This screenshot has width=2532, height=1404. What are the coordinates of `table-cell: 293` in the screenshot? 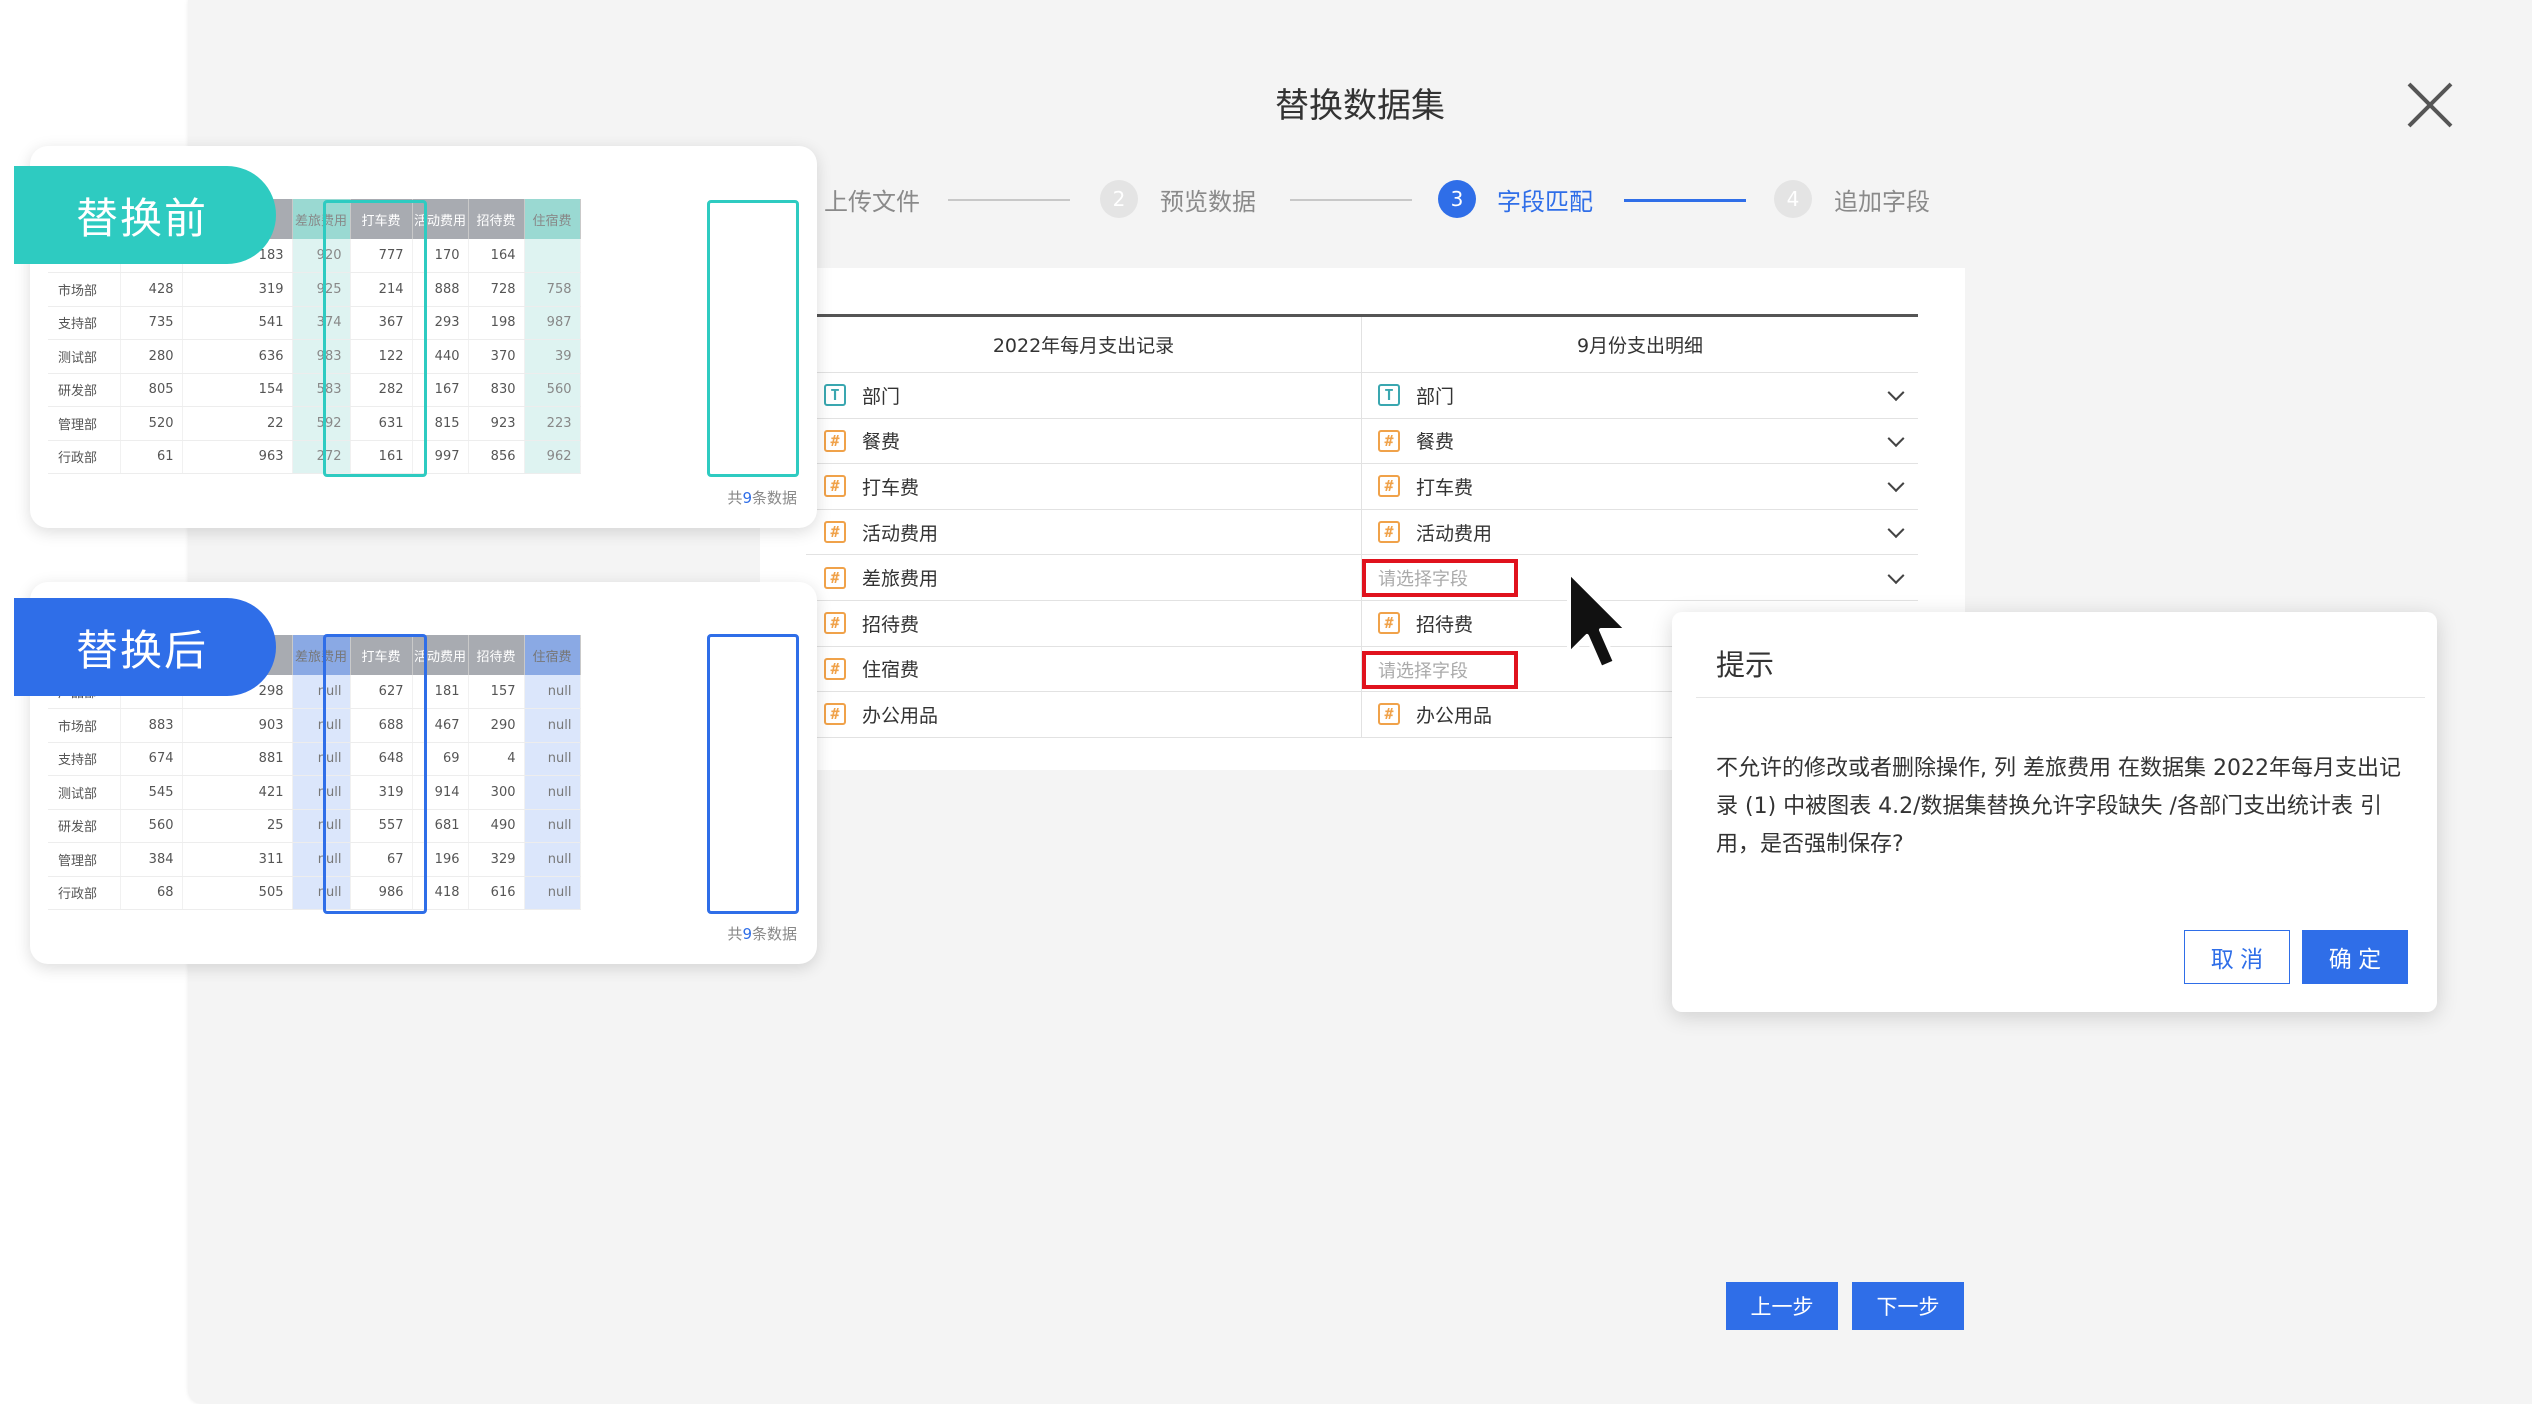 It's located at (440, 323).